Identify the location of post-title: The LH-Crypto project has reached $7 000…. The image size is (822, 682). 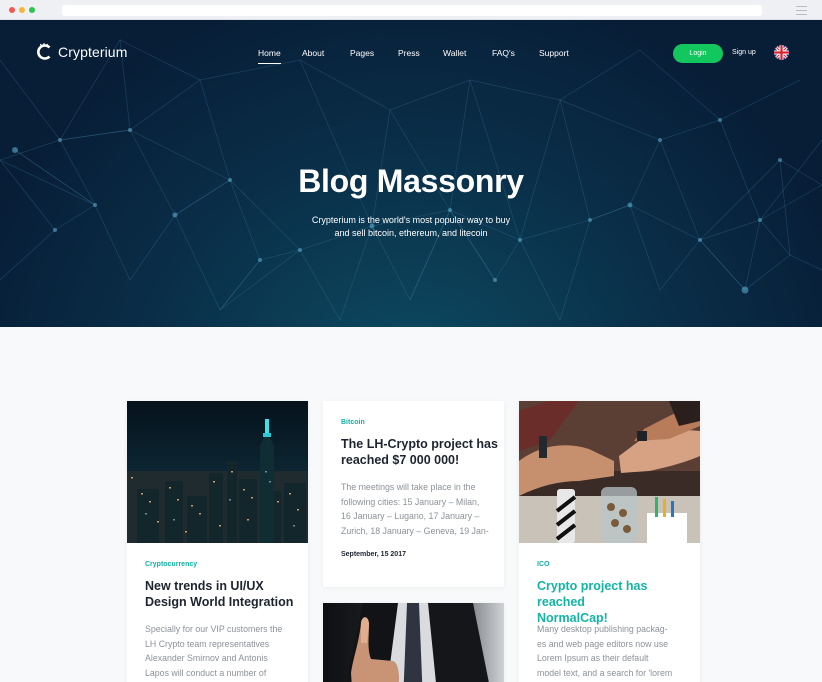
(421, 452).